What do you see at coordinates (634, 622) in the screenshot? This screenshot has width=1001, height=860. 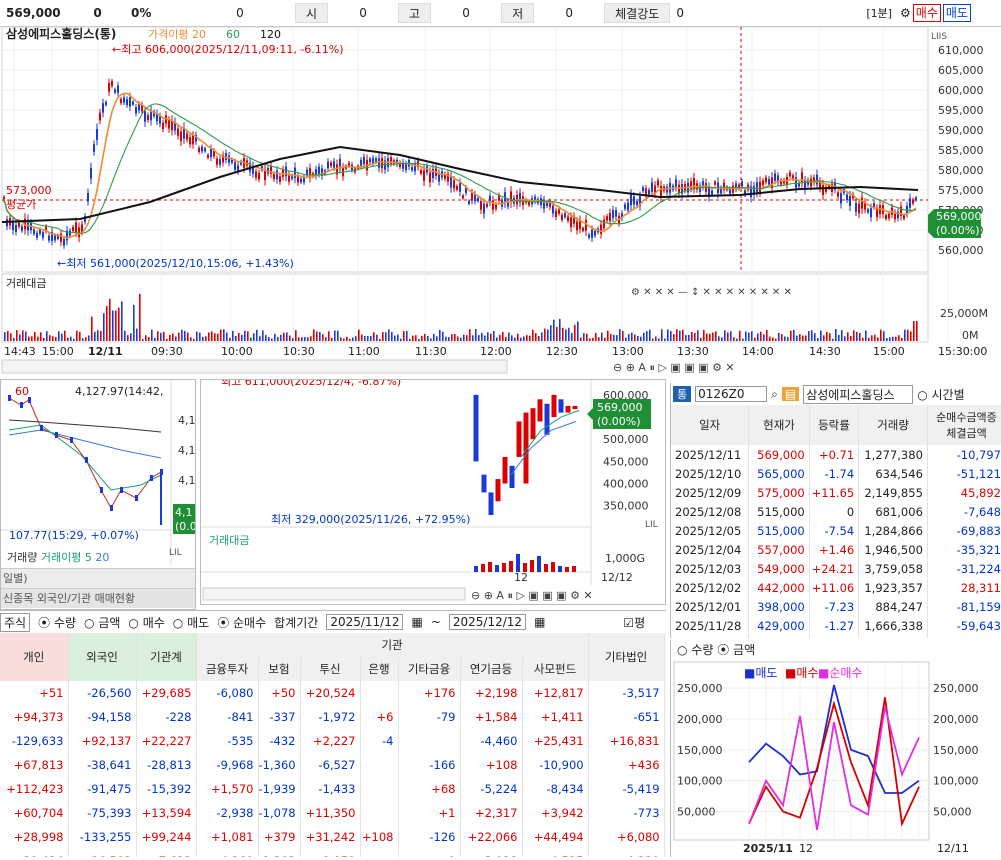 I see `avg-checkbox: ☑평` at bounding box center [634, 622].